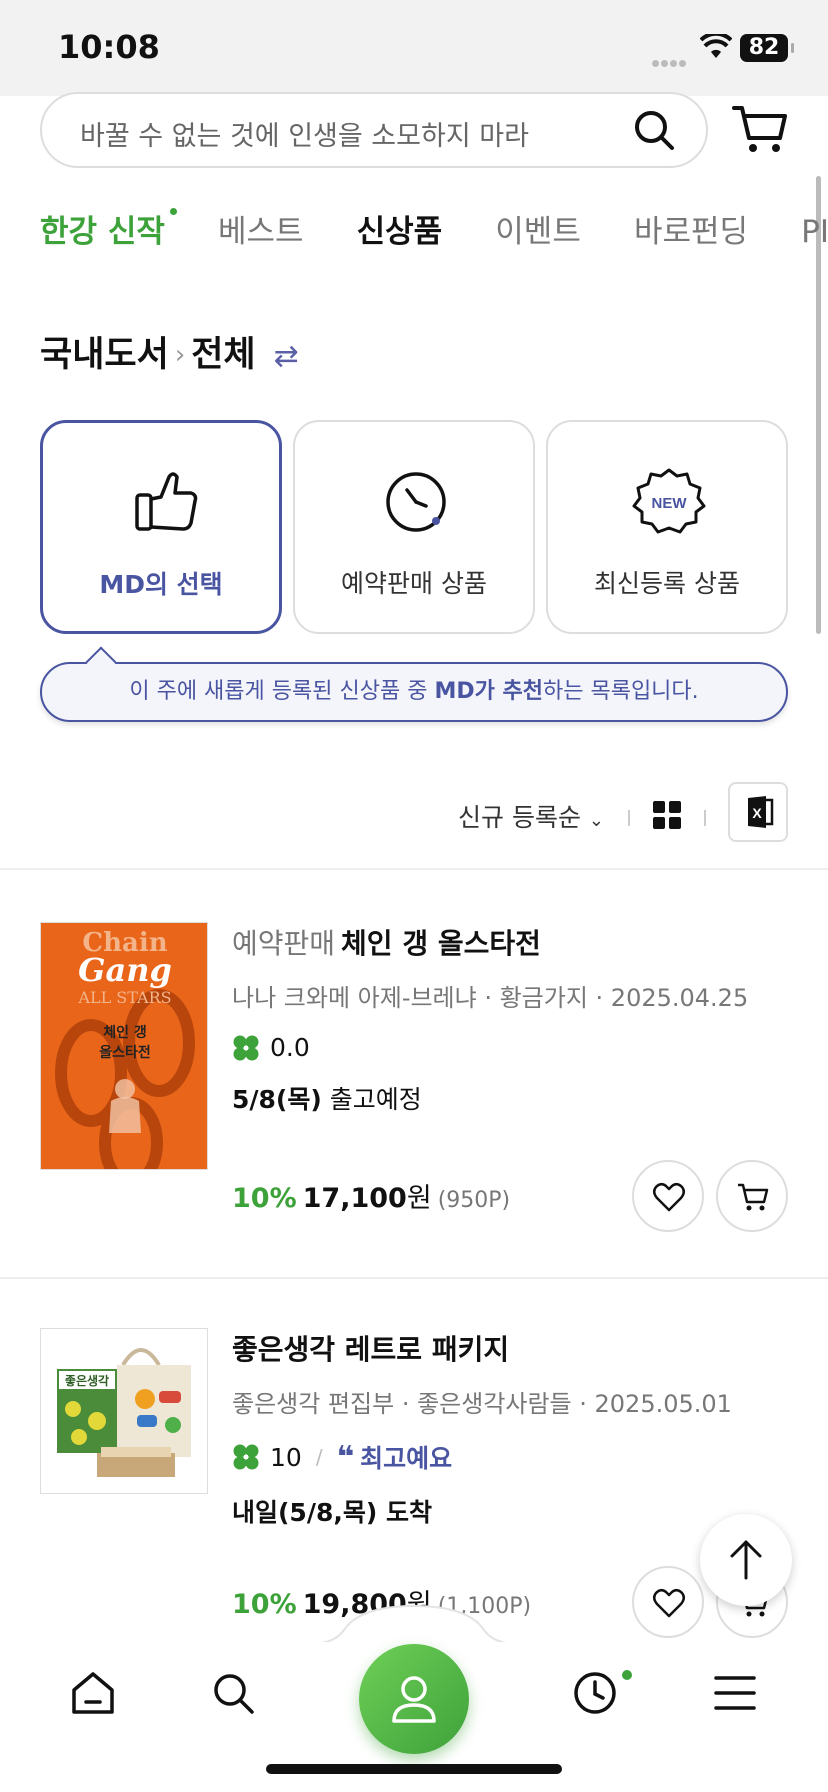 This screenshot has width=828, height=1792. I want to click on shipping-info: 5/8(목) 출고예정, so click(327, 1099).